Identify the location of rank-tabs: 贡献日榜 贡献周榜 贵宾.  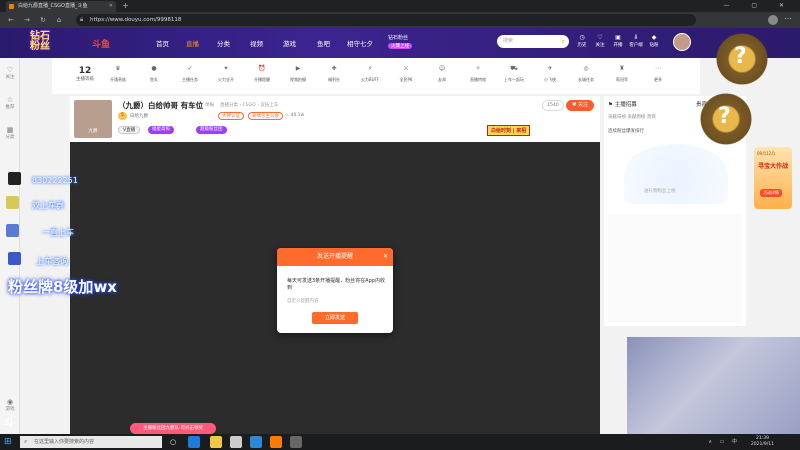
(632, 117).